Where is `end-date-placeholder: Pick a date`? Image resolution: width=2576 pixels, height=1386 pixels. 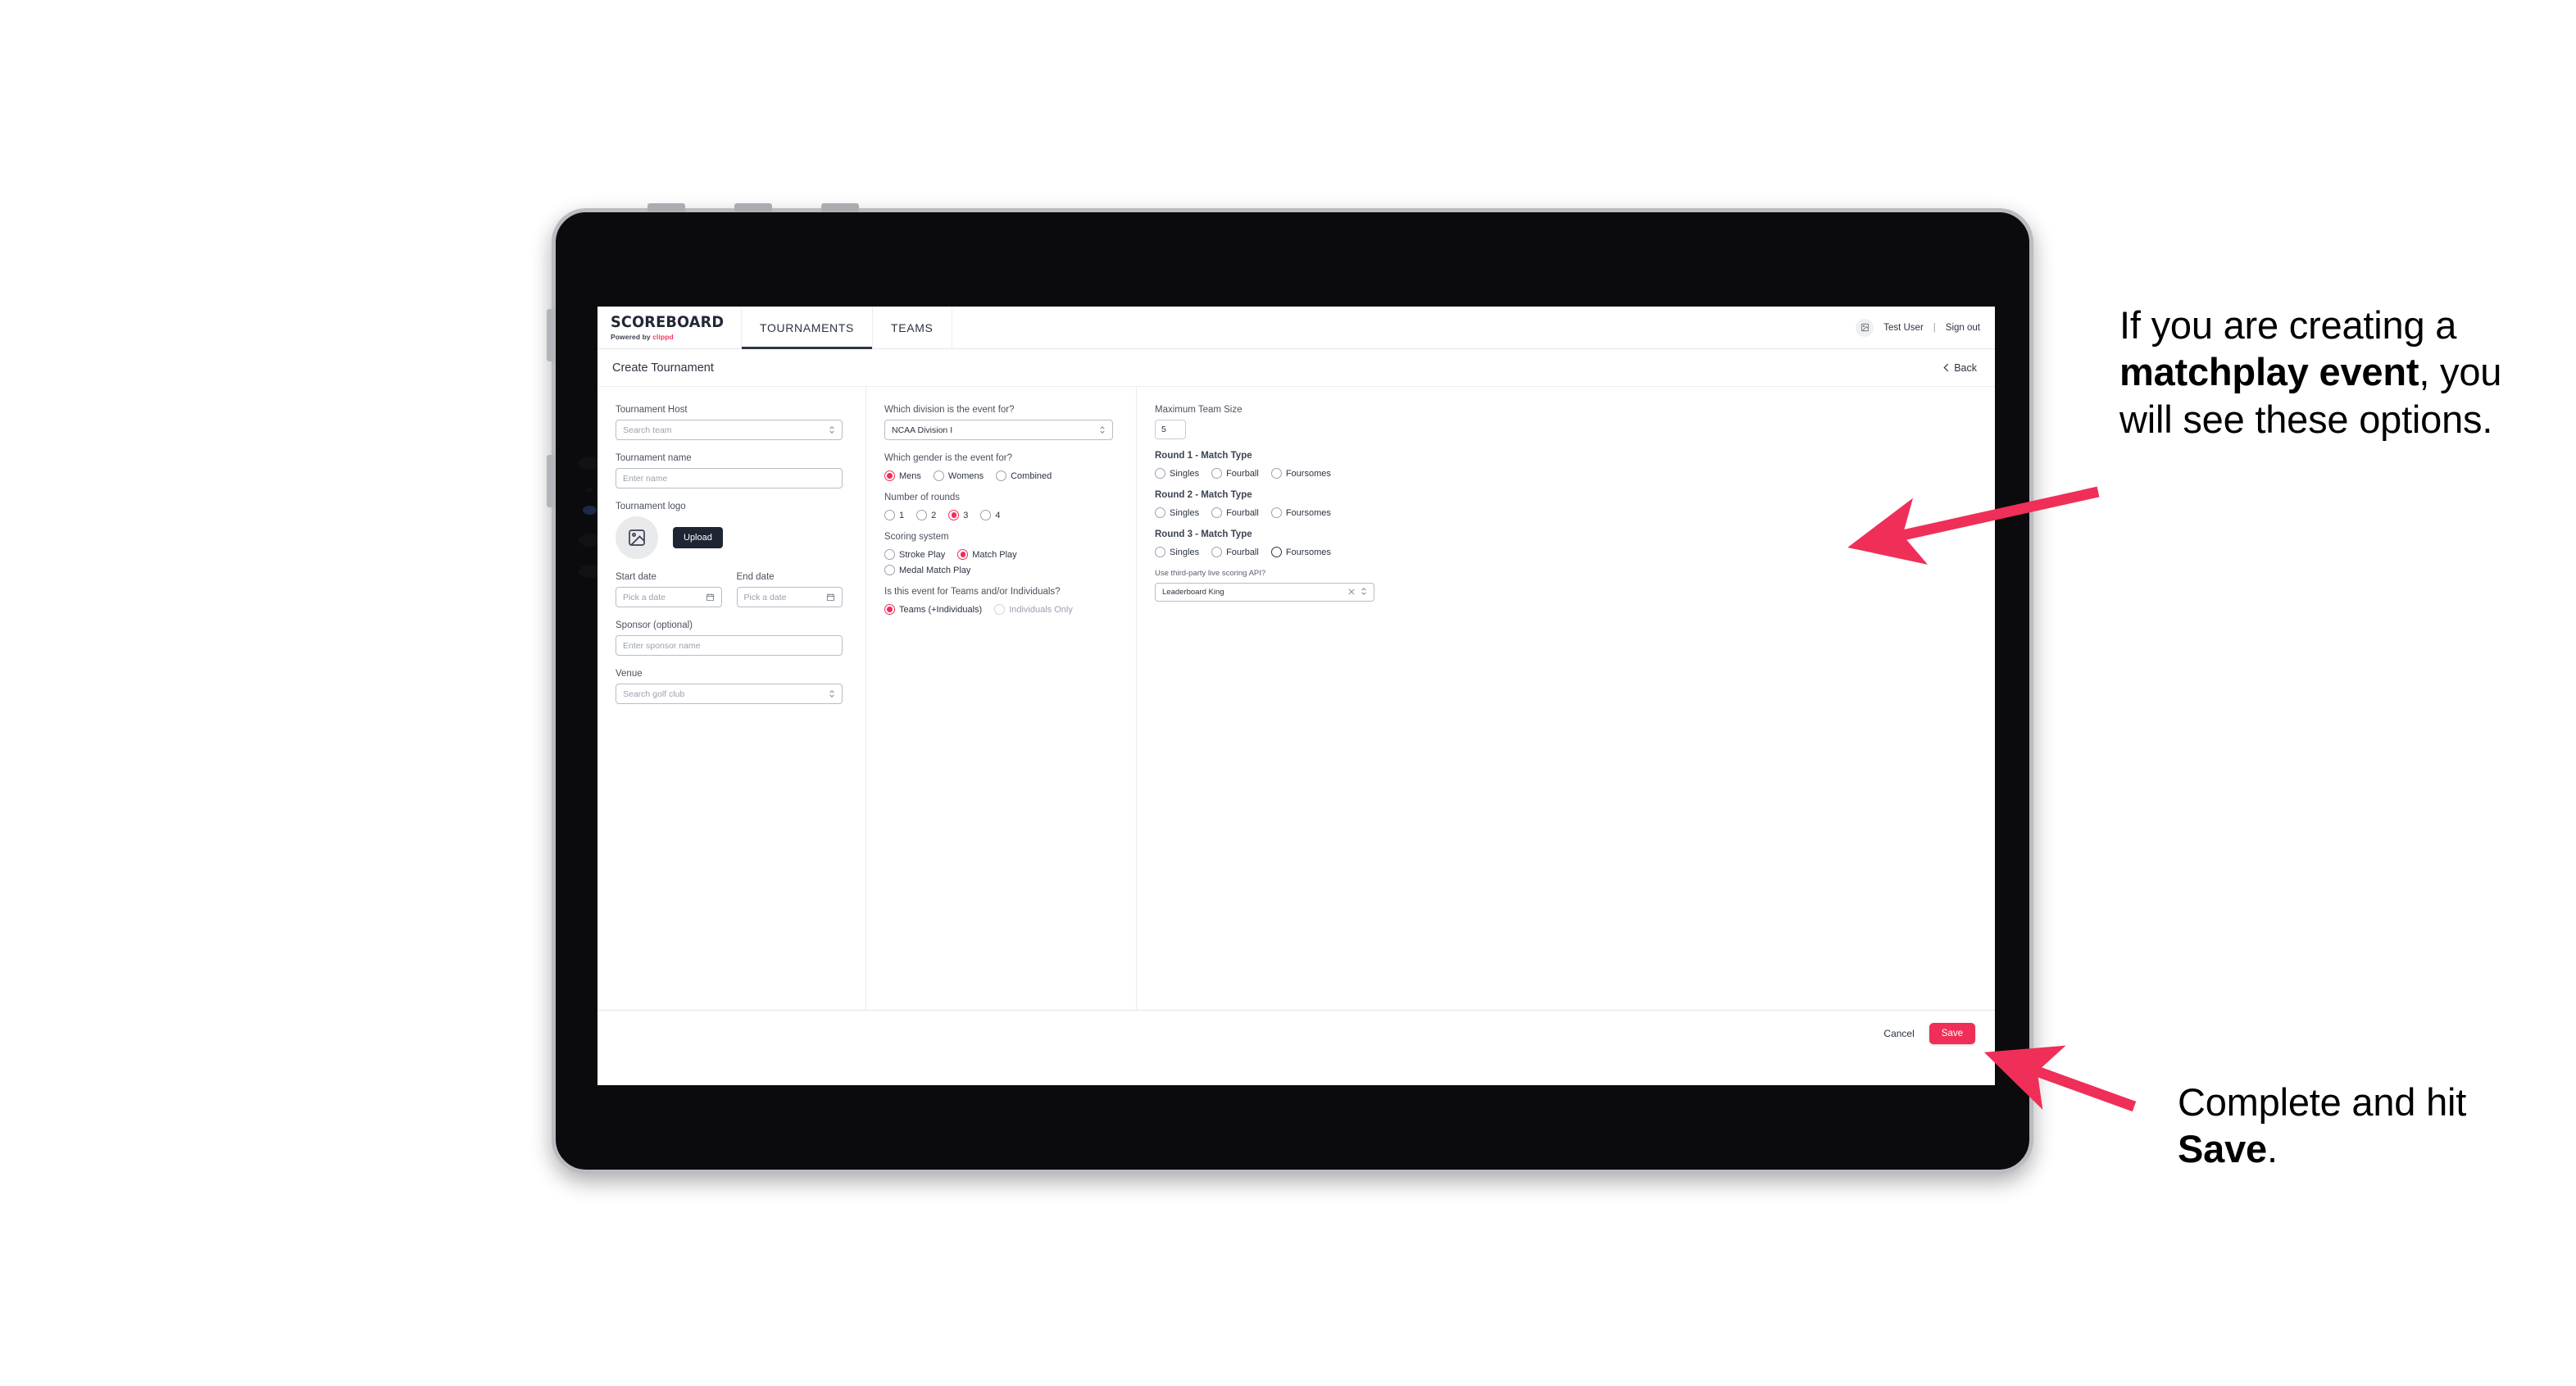
end-date-placeholder: Pick a date is located at coordinates (765, 597).